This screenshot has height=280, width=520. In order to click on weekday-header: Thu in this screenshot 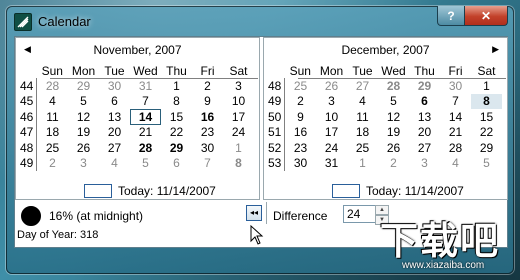, I will do `click(424, 70)`.